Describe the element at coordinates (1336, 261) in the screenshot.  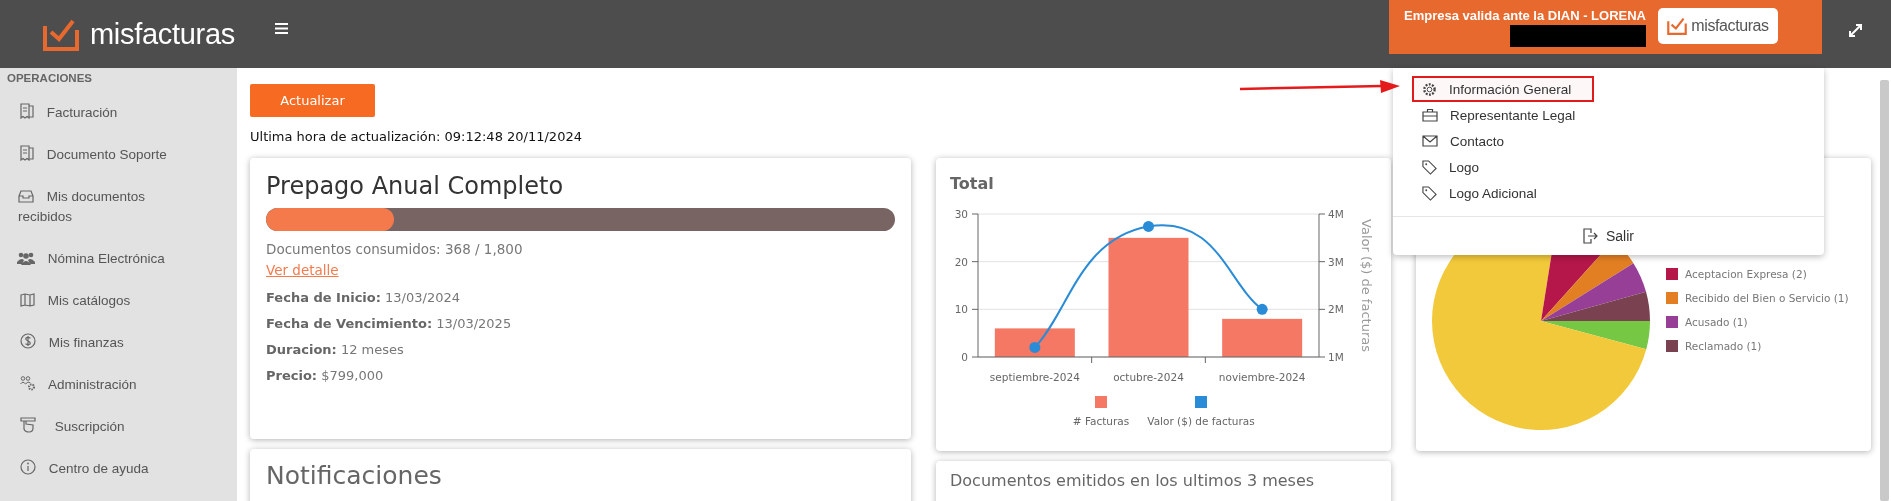
I see `axis-tick-label: 3M` at that location.